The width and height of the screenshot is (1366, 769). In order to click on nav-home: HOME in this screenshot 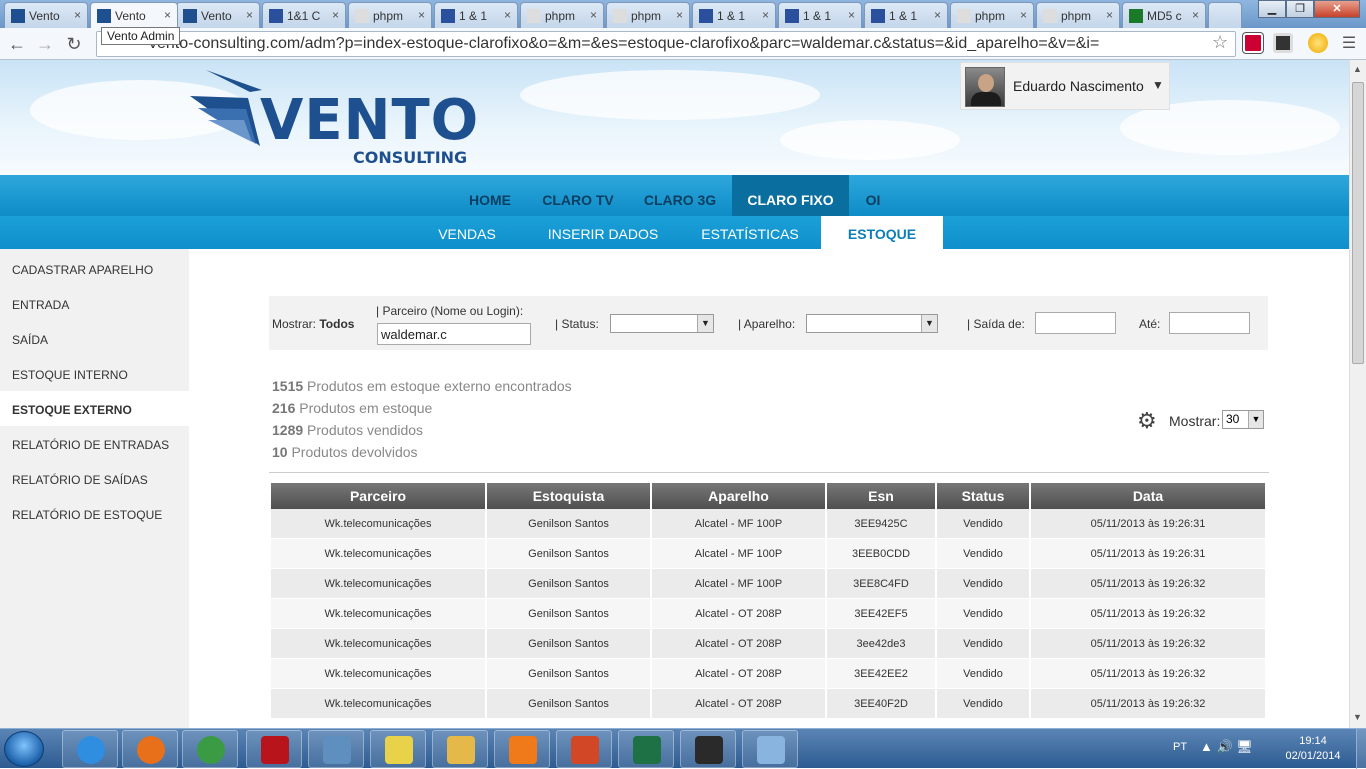, I will do `click(490, 195)`.